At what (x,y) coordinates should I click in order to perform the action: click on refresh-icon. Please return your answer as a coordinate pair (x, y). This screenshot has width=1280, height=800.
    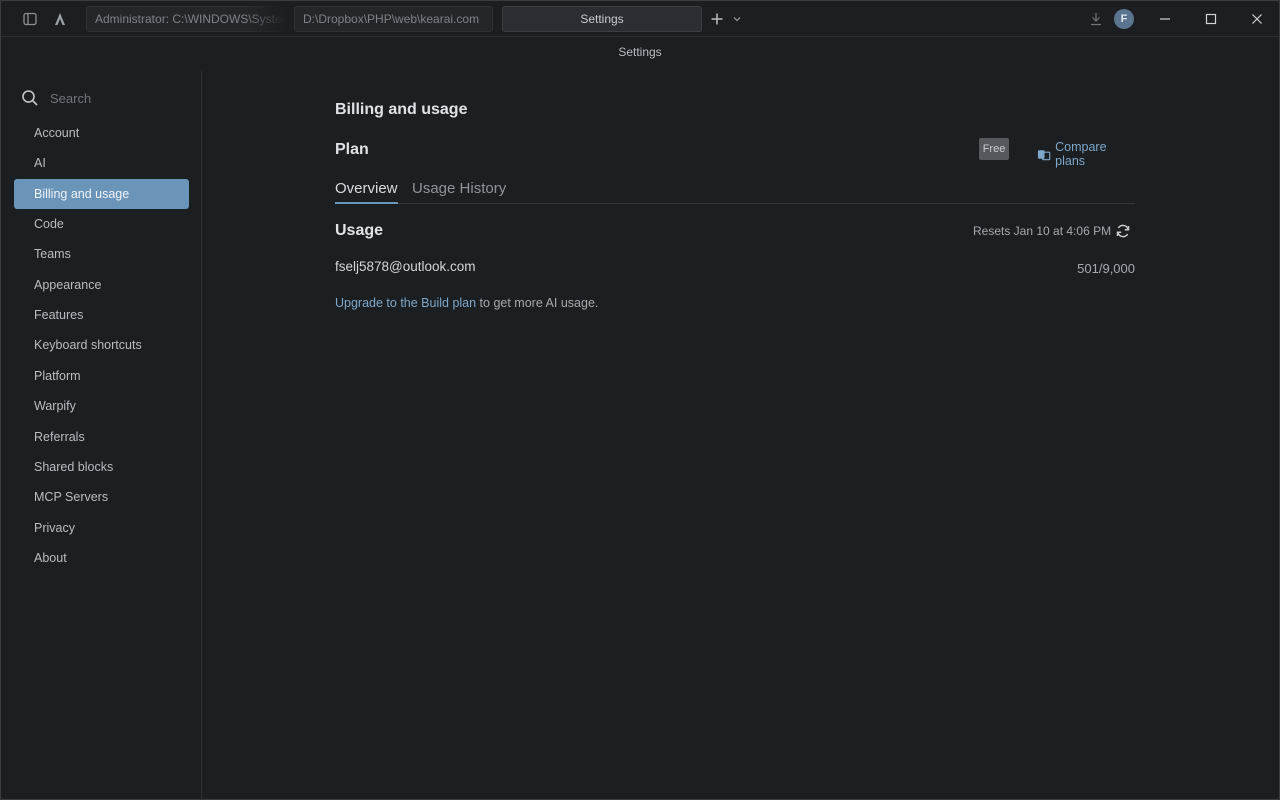
    Looking at the image, I should click on (1123, 231).